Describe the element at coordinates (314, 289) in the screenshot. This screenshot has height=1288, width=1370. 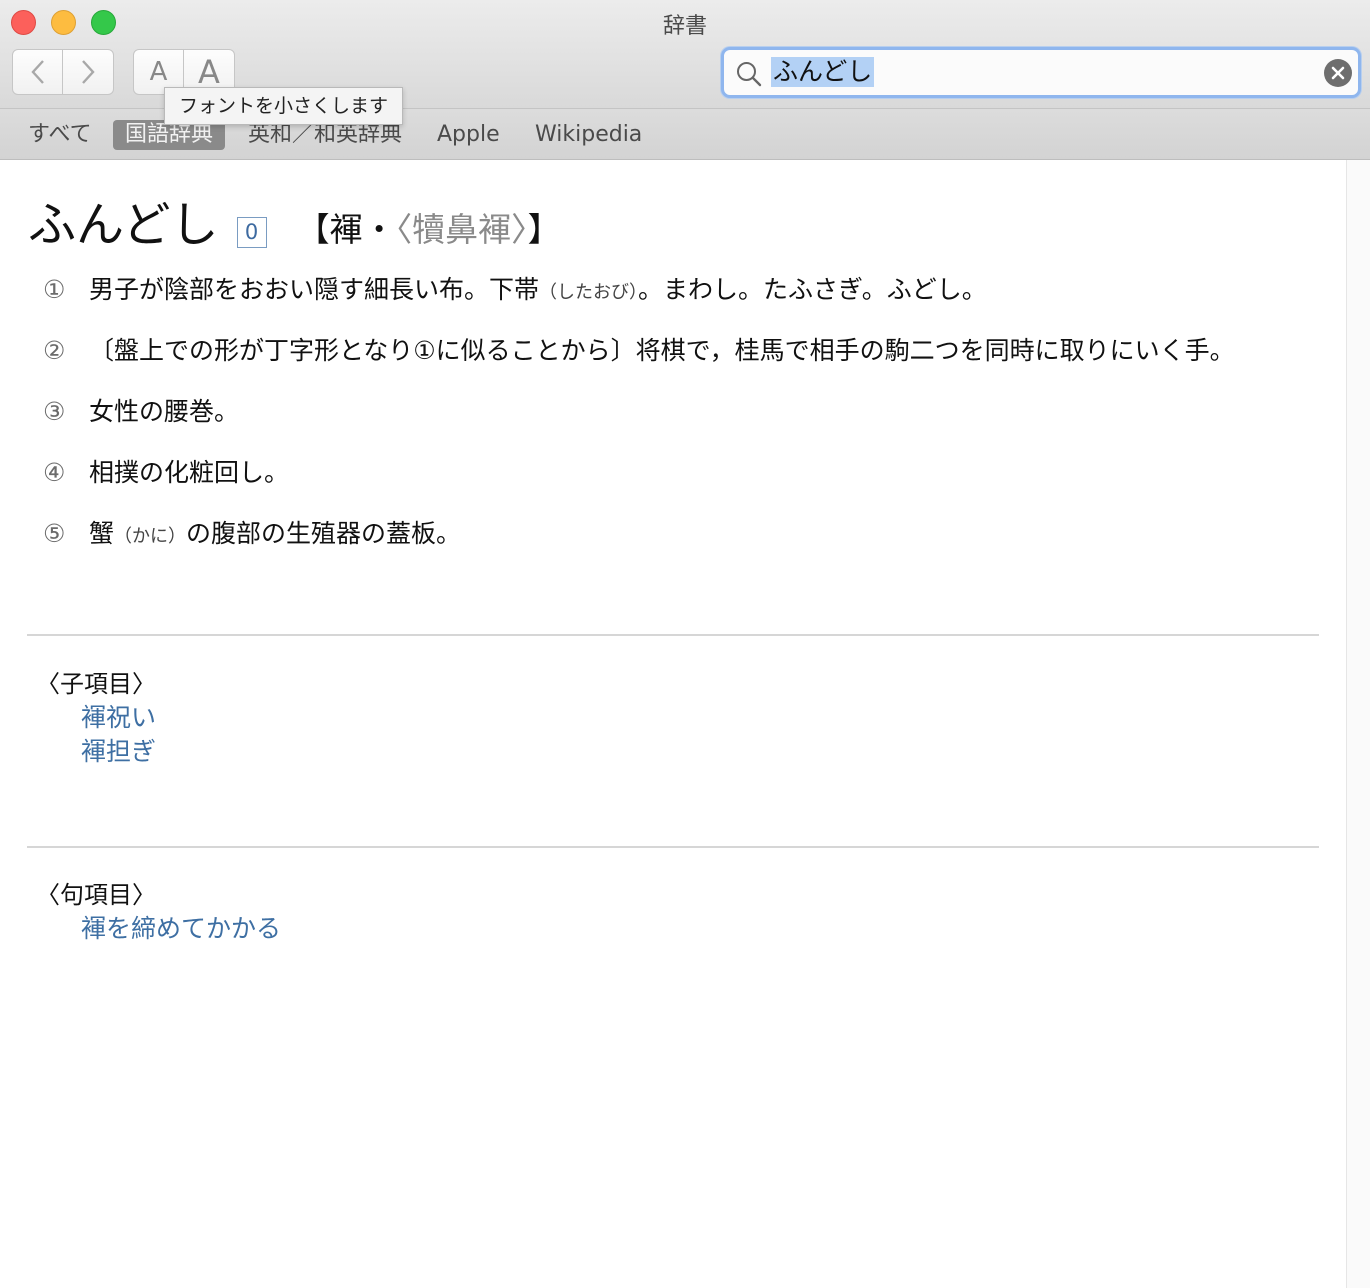
I see `sense-text-main: 男子が陰部をおおい隠す細長い布。下帯` at that location.